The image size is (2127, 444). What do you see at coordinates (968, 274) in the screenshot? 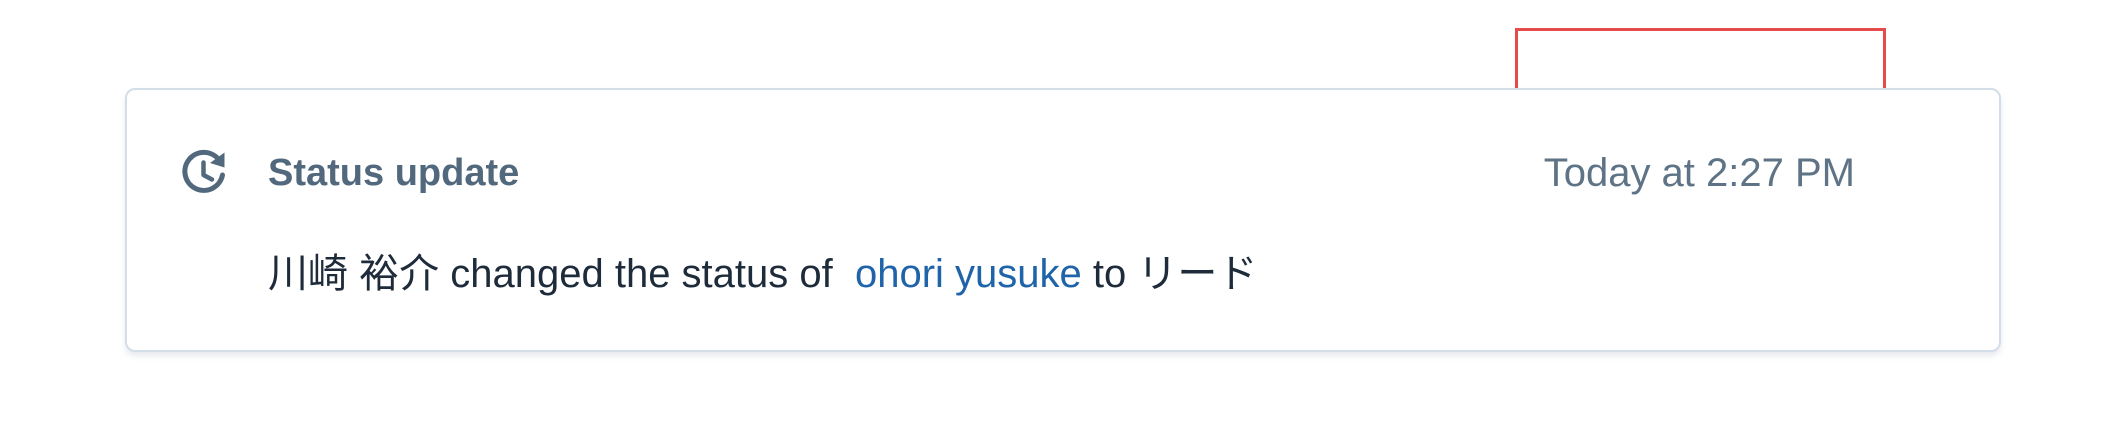
I see `contact-link: ohori yusuke` at bounding box center [968, 274].